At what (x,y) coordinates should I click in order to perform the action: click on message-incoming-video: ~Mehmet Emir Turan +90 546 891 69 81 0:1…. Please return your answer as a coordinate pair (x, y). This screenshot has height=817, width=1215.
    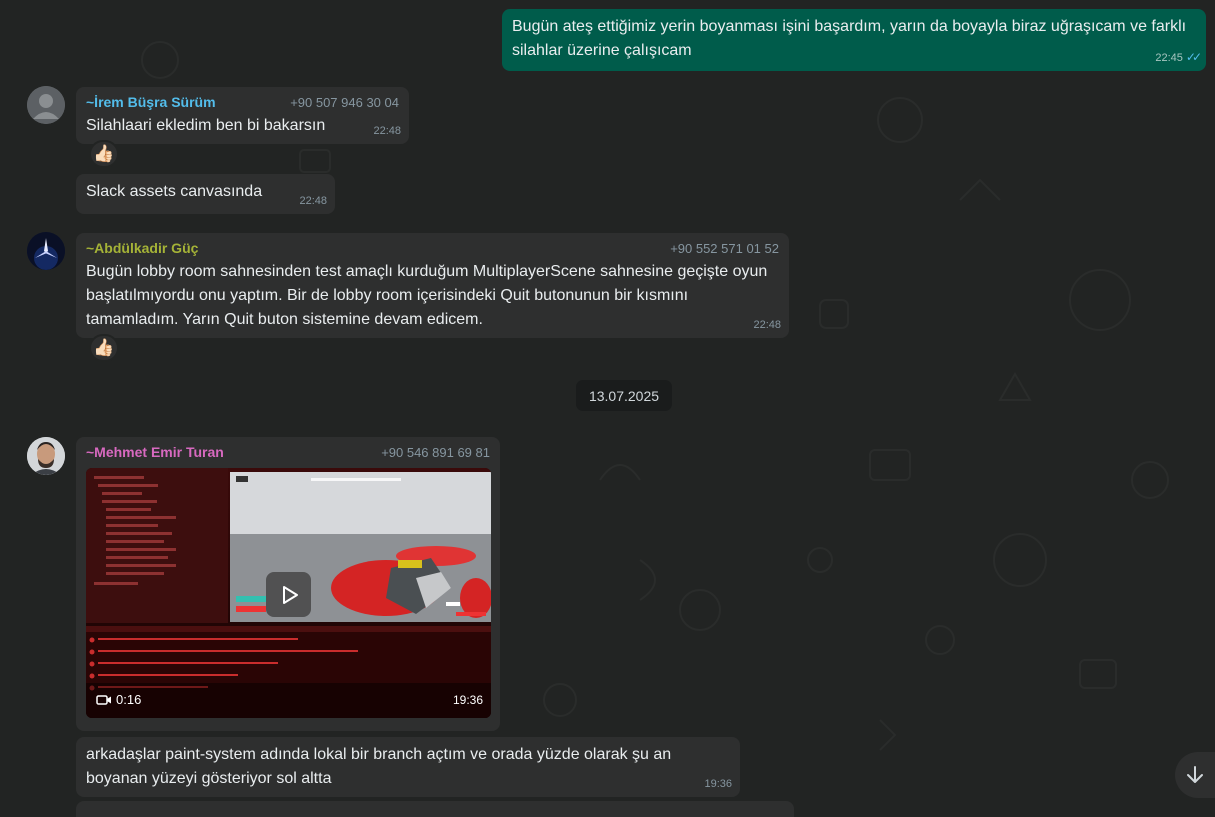
    Looking at the image, I should click on (288, 584).